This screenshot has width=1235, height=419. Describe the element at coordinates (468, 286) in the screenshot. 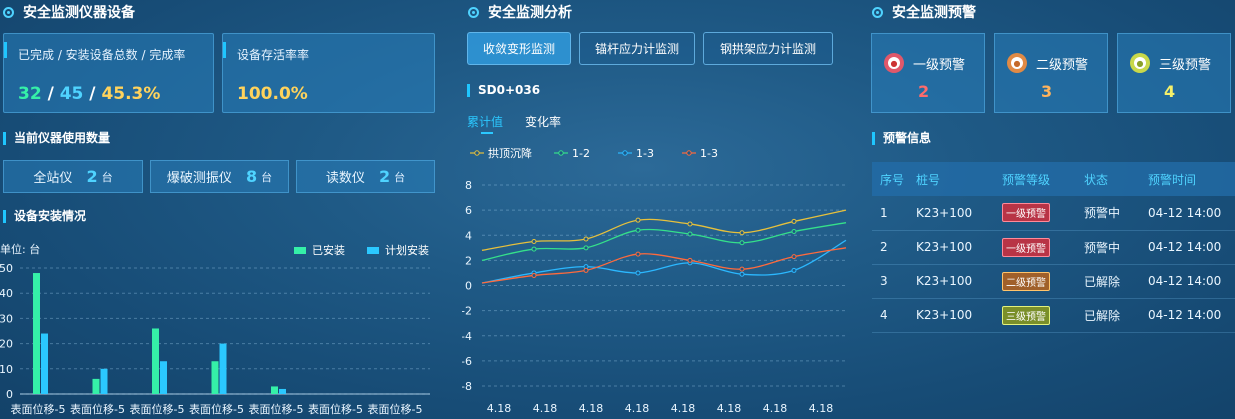

I see `y-tick-label: 0` at that location.